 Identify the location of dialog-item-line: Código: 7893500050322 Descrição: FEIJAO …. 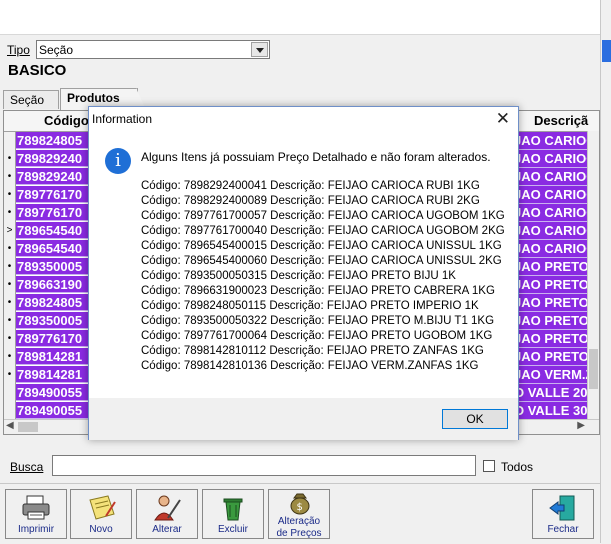
(318, 321).